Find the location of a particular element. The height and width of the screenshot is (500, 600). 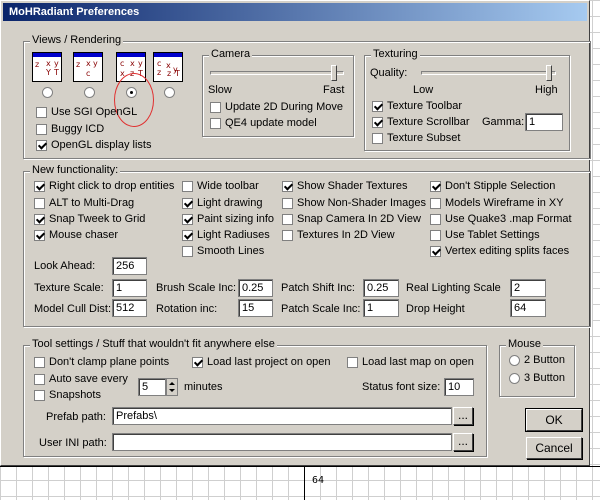

drop-height-label: Drop Height is located at coordinates (435, 309).